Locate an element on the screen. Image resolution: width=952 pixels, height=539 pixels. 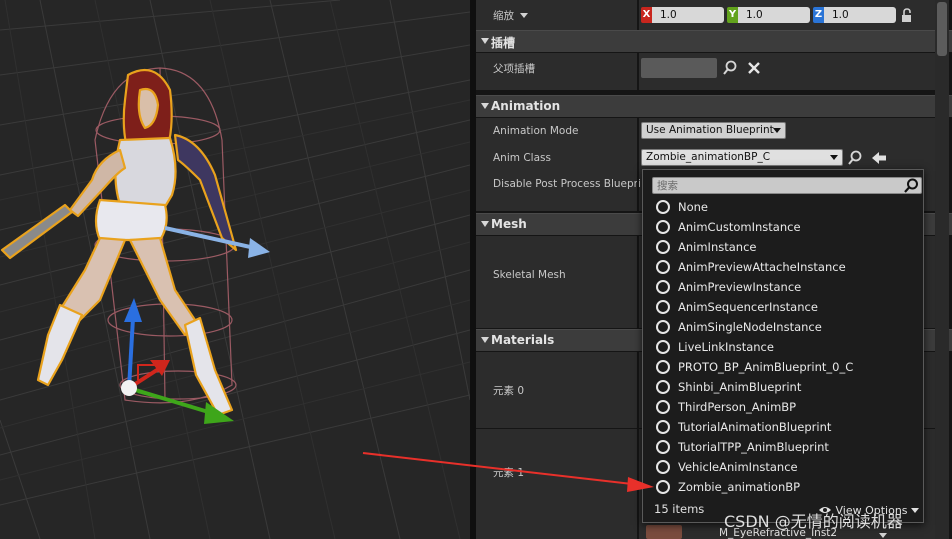
list-item: Shinbi_AnimBlueprint is located at coordinates (783, 387).